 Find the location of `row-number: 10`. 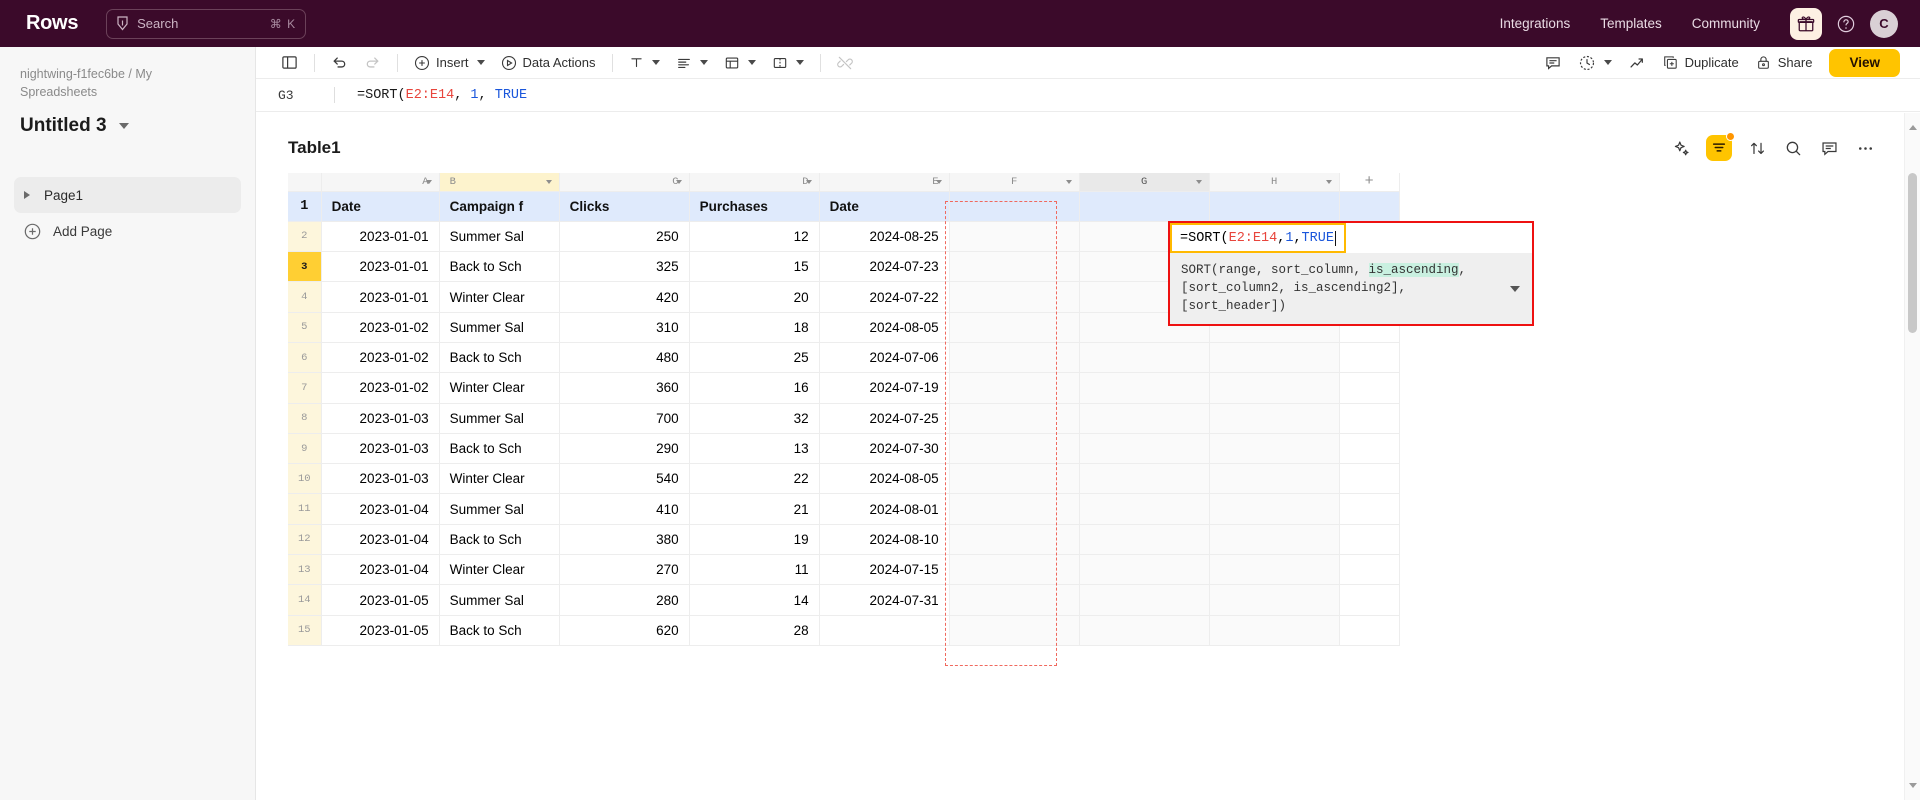

row-number: 10 is located at coordinates (305, 479).